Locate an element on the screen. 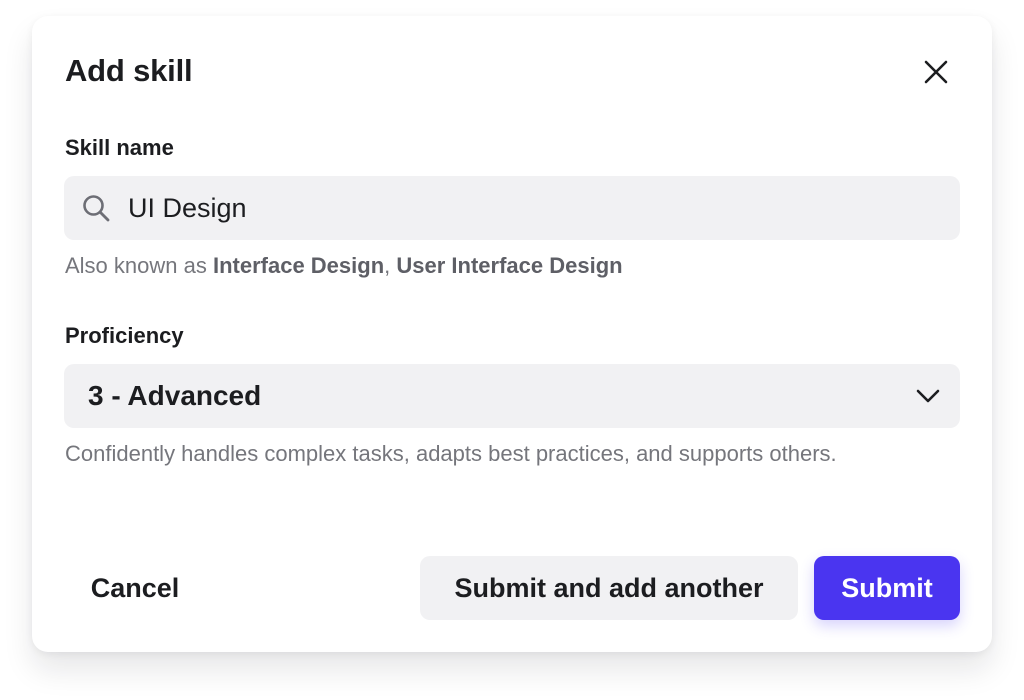 Image resolution: width=1024 pixels, height=700 pixels. chevron-down-icon is located at coordinates (928, 396).